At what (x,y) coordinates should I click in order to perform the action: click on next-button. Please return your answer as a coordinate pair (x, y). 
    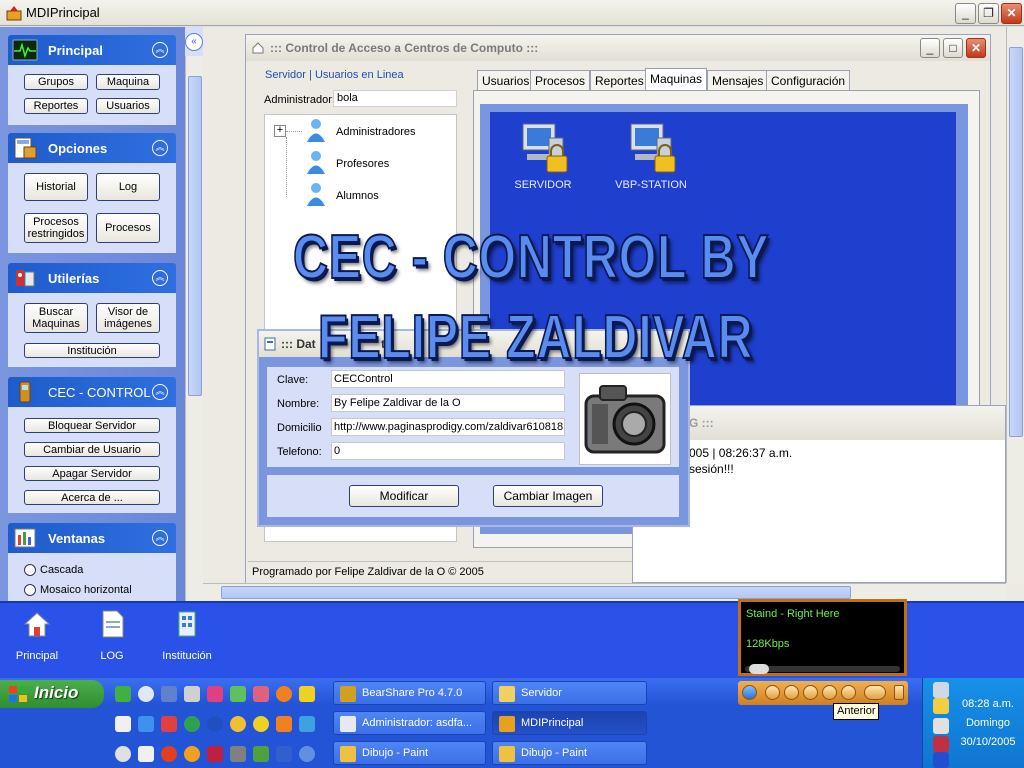
    Looking at the image, I should click on (848, 692).